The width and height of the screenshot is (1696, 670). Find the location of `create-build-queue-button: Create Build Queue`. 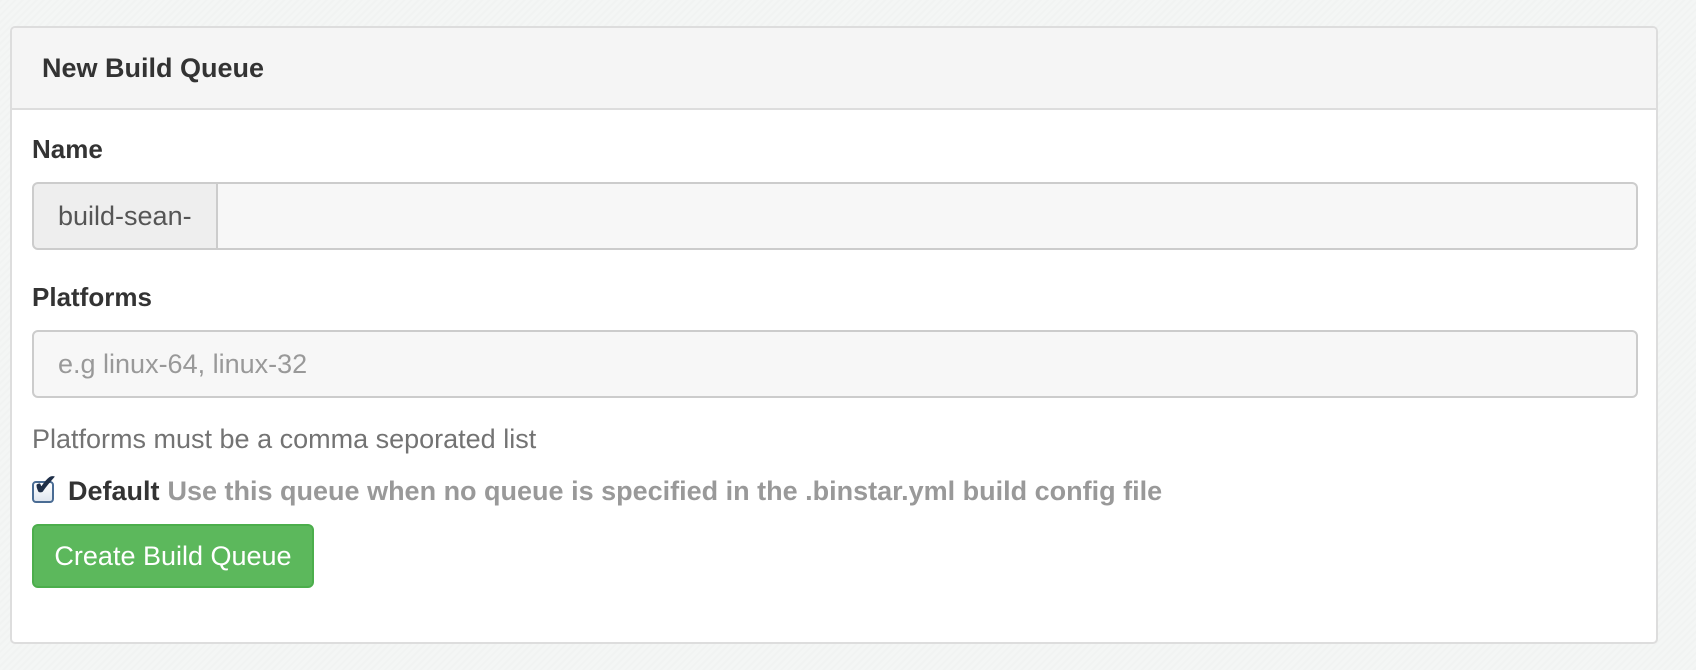

create-build-queue-button: Create Build Queue is located at coordinates (173, 556).